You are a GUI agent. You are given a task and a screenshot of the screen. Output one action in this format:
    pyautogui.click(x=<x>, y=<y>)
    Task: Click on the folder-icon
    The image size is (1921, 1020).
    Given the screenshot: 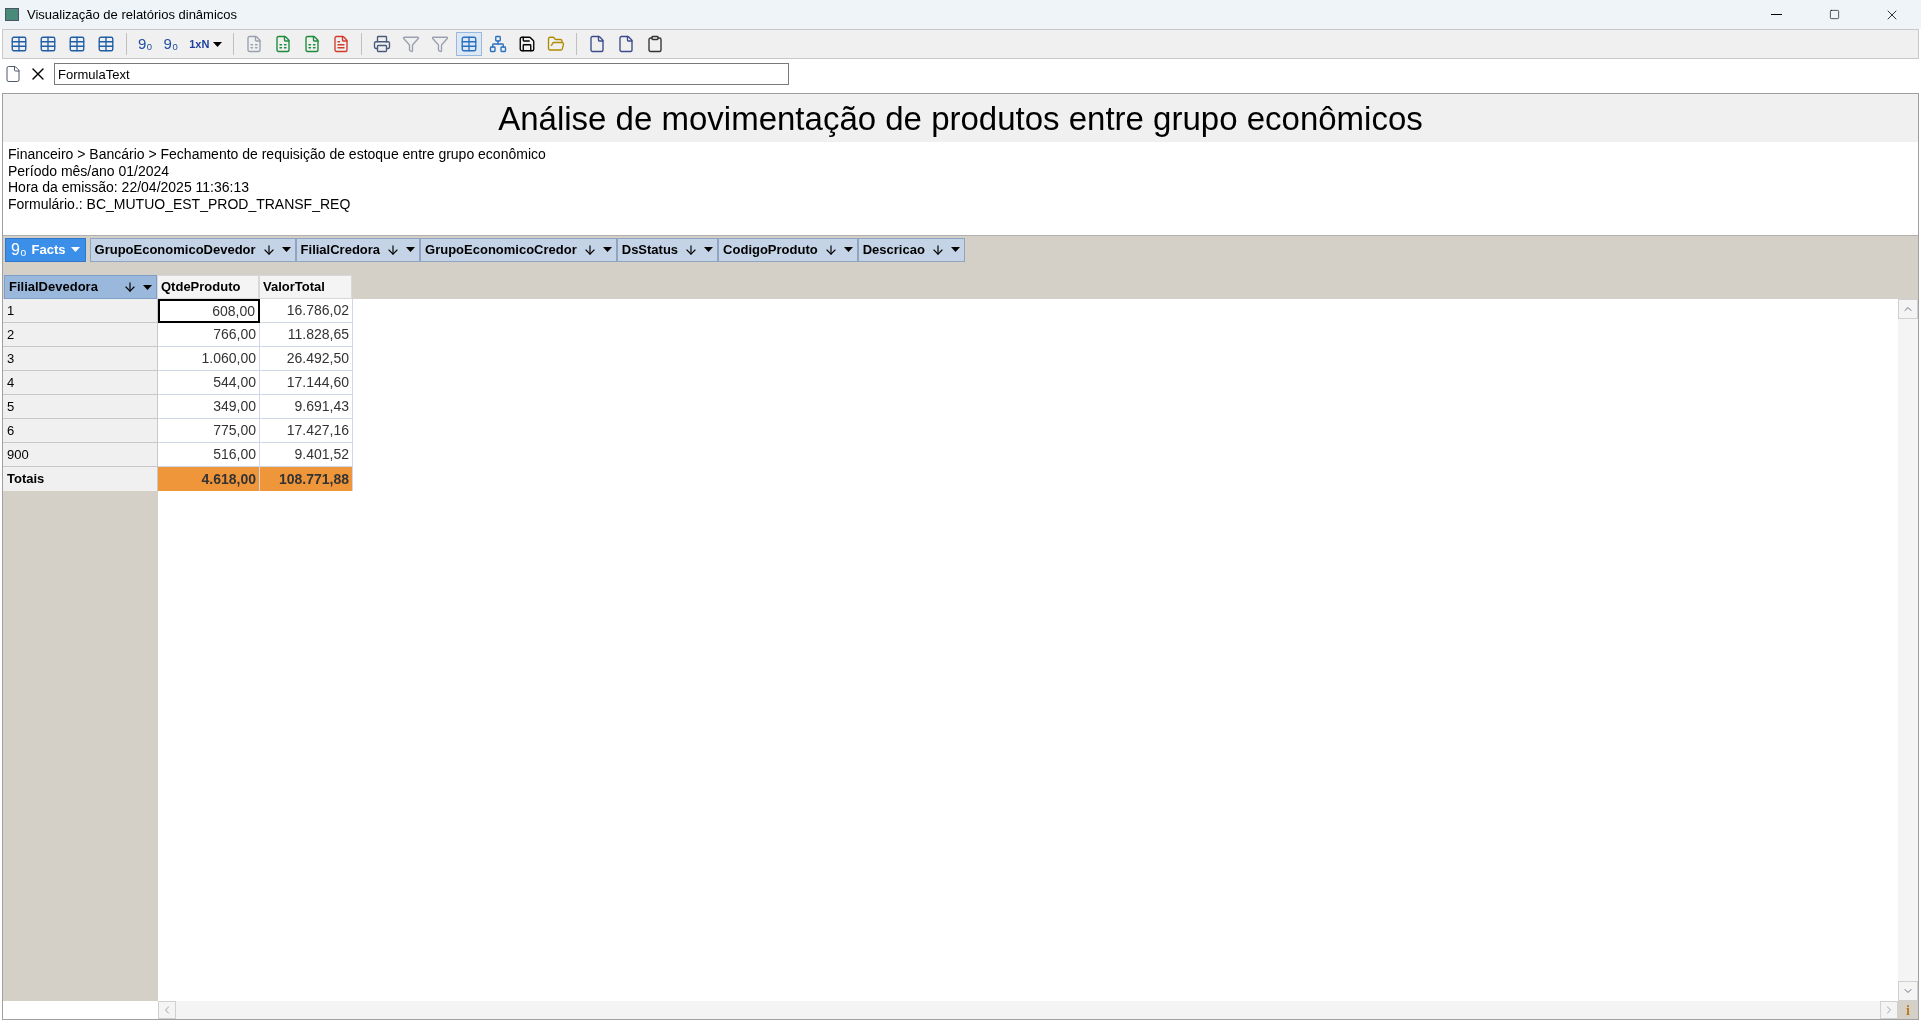 What is the action you would take?
    pyautogui.click(x=556, y=44)
    